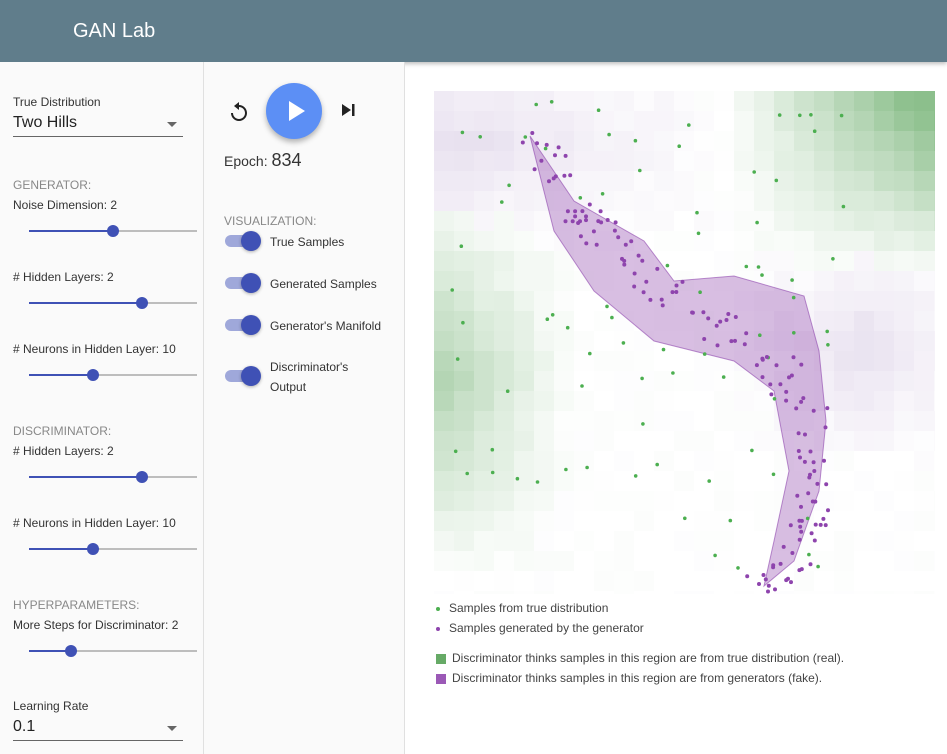  What do you see at coordinates (243, 325) in the screenshot?
I see `generator-manifold-toggle` at bounding box center [243, 325].